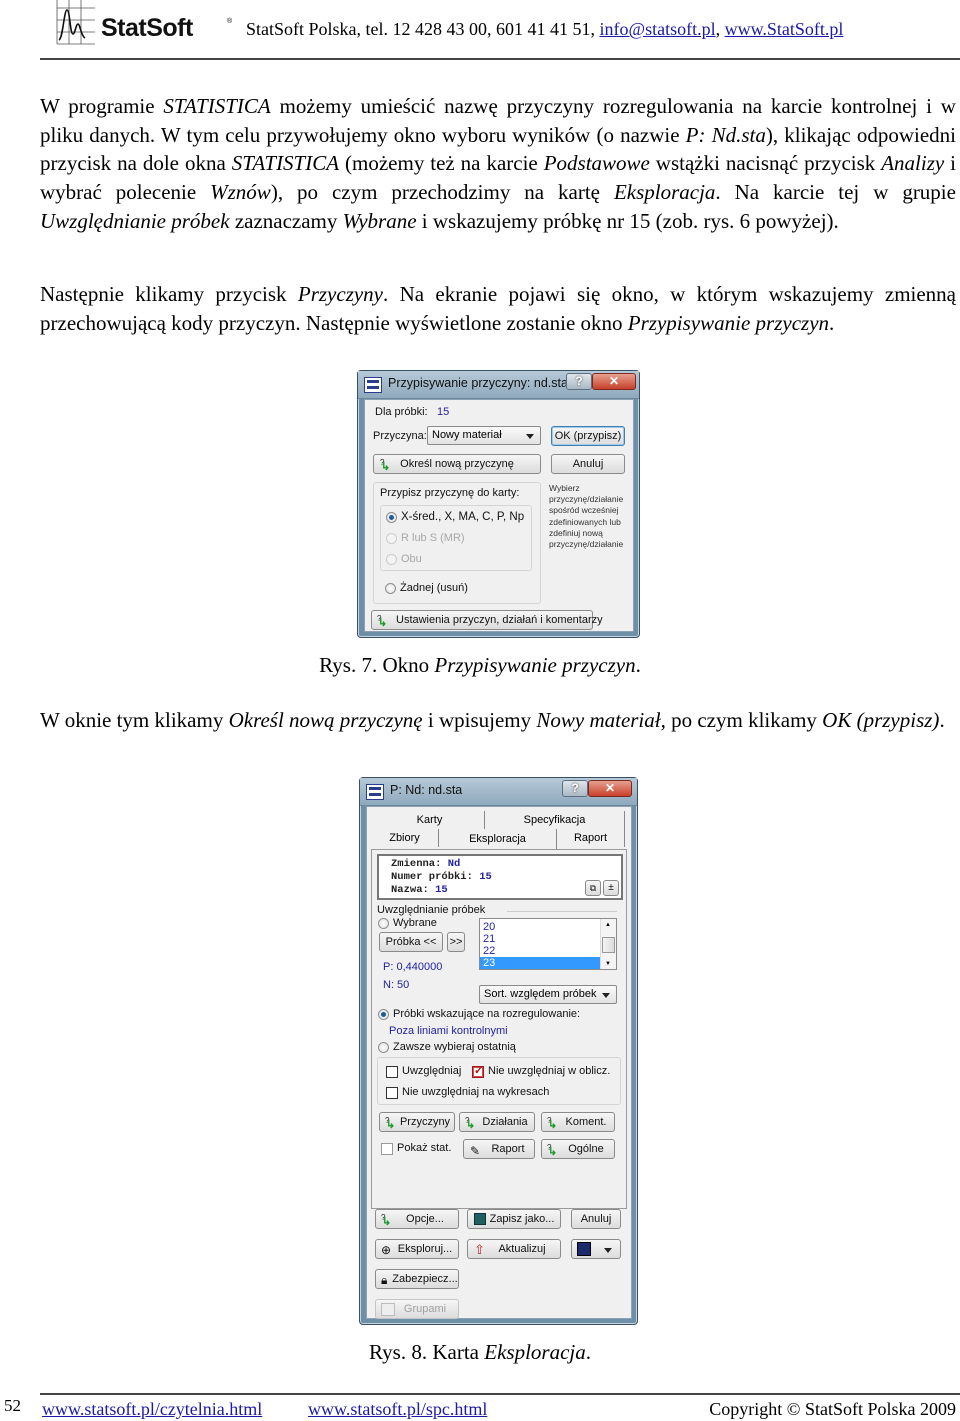 The width and height of the screenshot is (960, 1421). Describe the element at coordinates (514, 1249) in the screenshot. I see `update-button: ⇧ Aktualizuj` at that location.